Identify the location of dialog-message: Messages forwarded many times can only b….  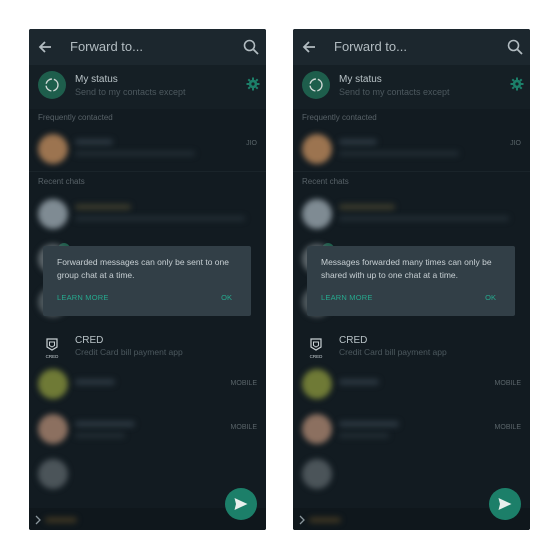
(406, 268).